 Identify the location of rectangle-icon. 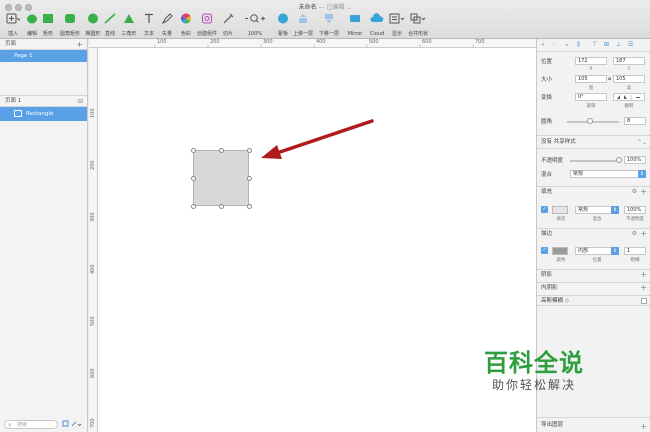
(48, 18).